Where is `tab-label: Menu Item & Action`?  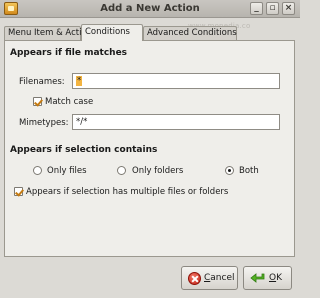 tab-label: Menu Item & Action is located at coordinates (50, 33).